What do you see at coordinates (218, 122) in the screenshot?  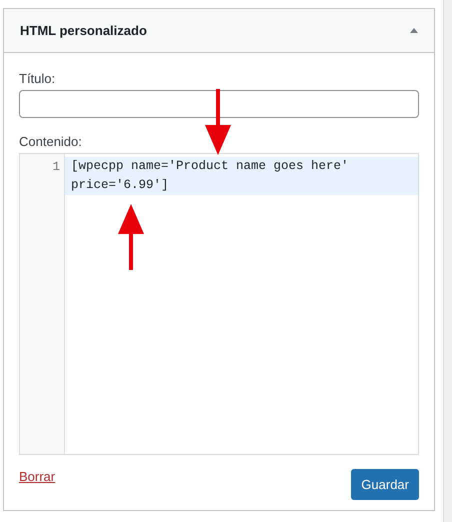 I see `down-arrow-icon` at bounding box center [218, 122].